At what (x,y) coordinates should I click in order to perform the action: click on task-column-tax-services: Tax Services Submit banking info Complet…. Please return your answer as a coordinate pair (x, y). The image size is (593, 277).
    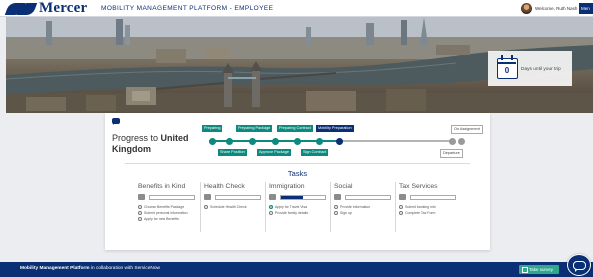
    Looking at the image, I should click on (427, 207).